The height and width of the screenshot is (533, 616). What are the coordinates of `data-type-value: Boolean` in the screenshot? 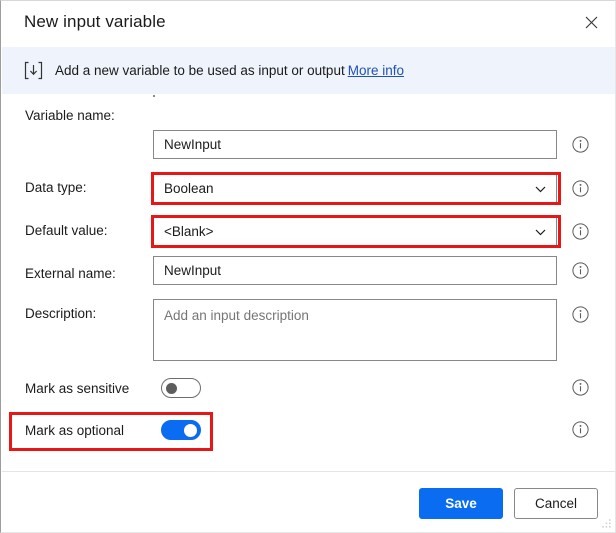 It's located at (189, 188).